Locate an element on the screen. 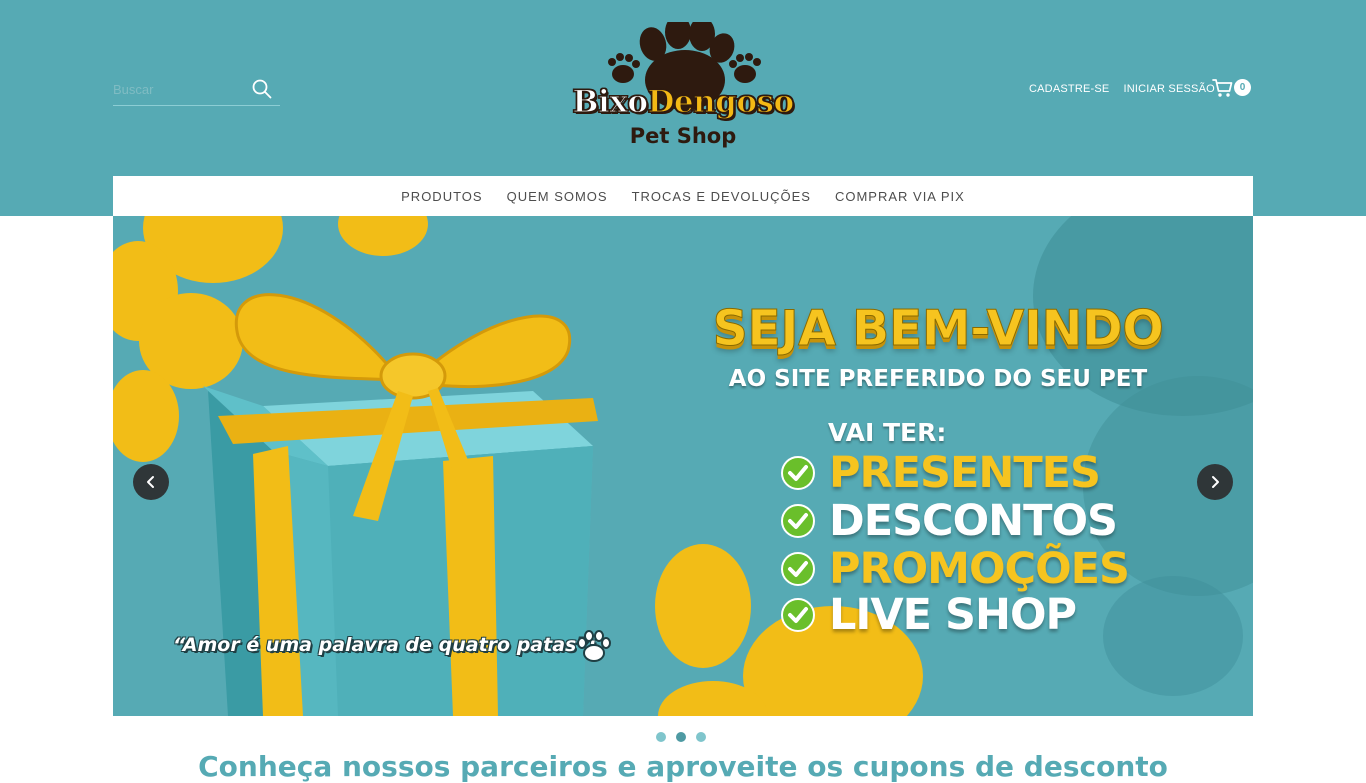 The image size is (1366, 783). nav-item-trocas-devolucoes: TROCAS E DEVOLUÇÕES is located at coordinates (721, 196).